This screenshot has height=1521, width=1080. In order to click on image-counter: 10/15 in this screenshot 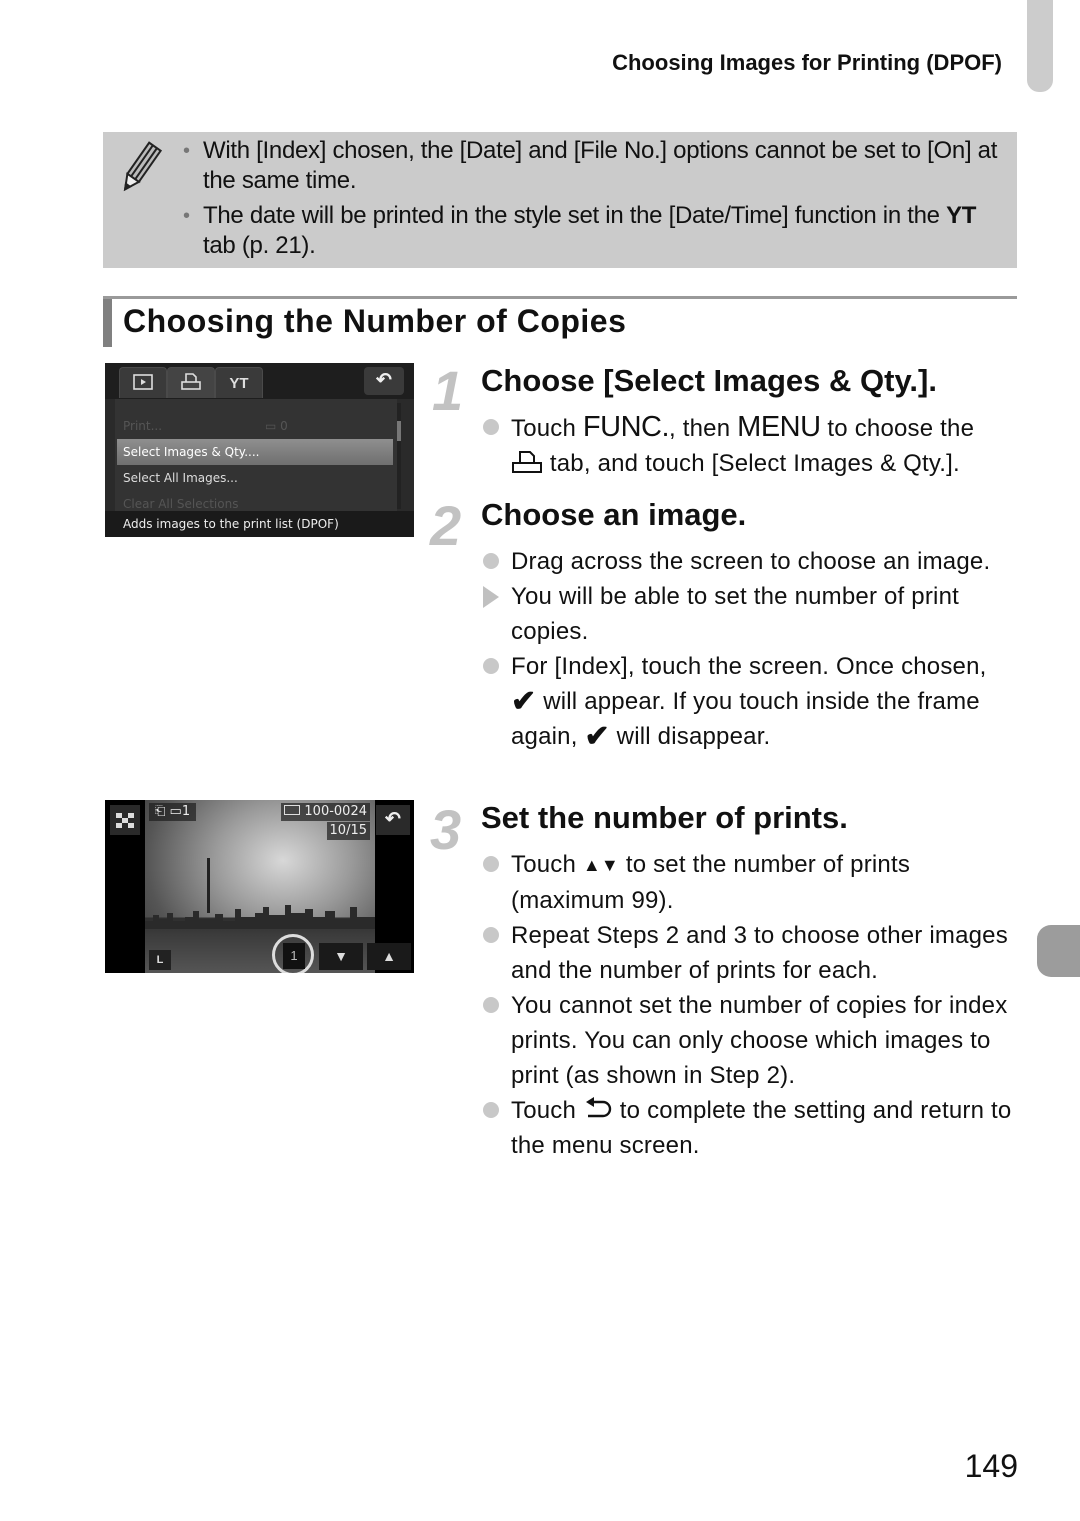, I will do `click(348, 831)`.